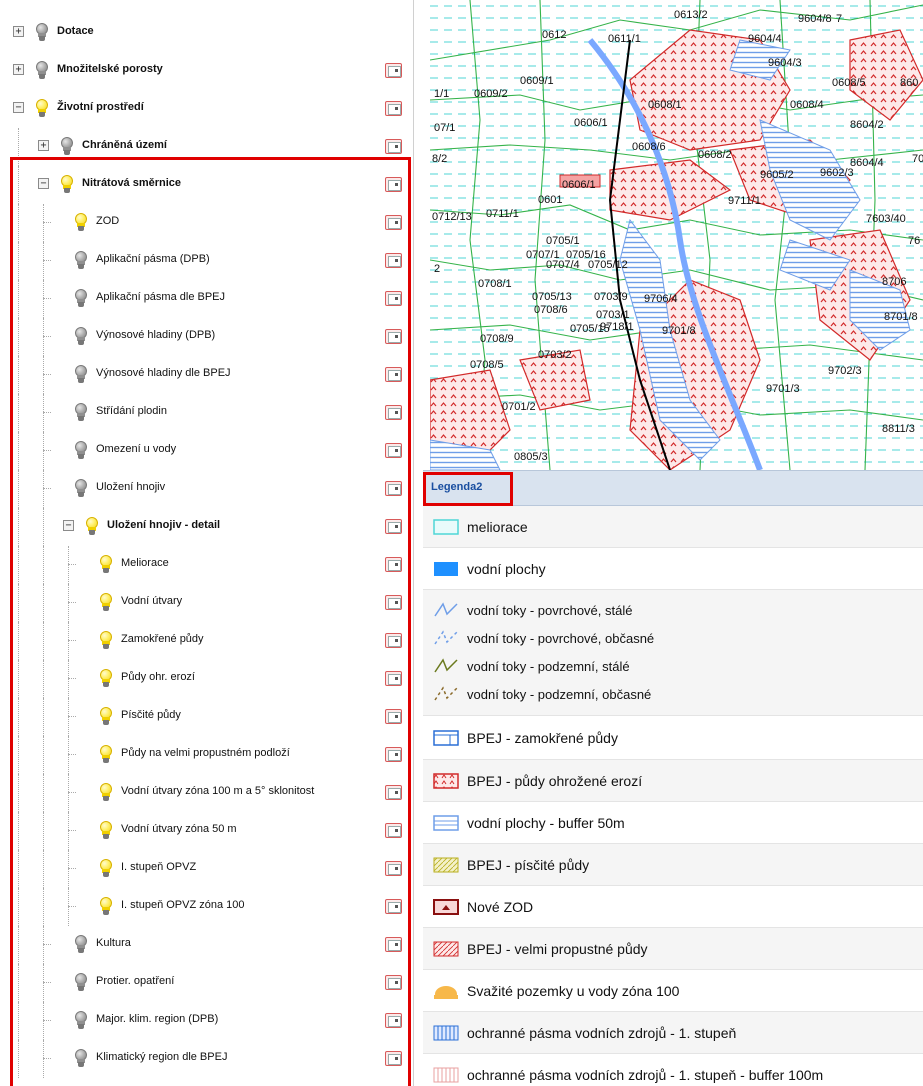 The height and width of the screenshot is (1086, 923). I want to click on tree-row-label: Písčité půdy, so click(151, 715).